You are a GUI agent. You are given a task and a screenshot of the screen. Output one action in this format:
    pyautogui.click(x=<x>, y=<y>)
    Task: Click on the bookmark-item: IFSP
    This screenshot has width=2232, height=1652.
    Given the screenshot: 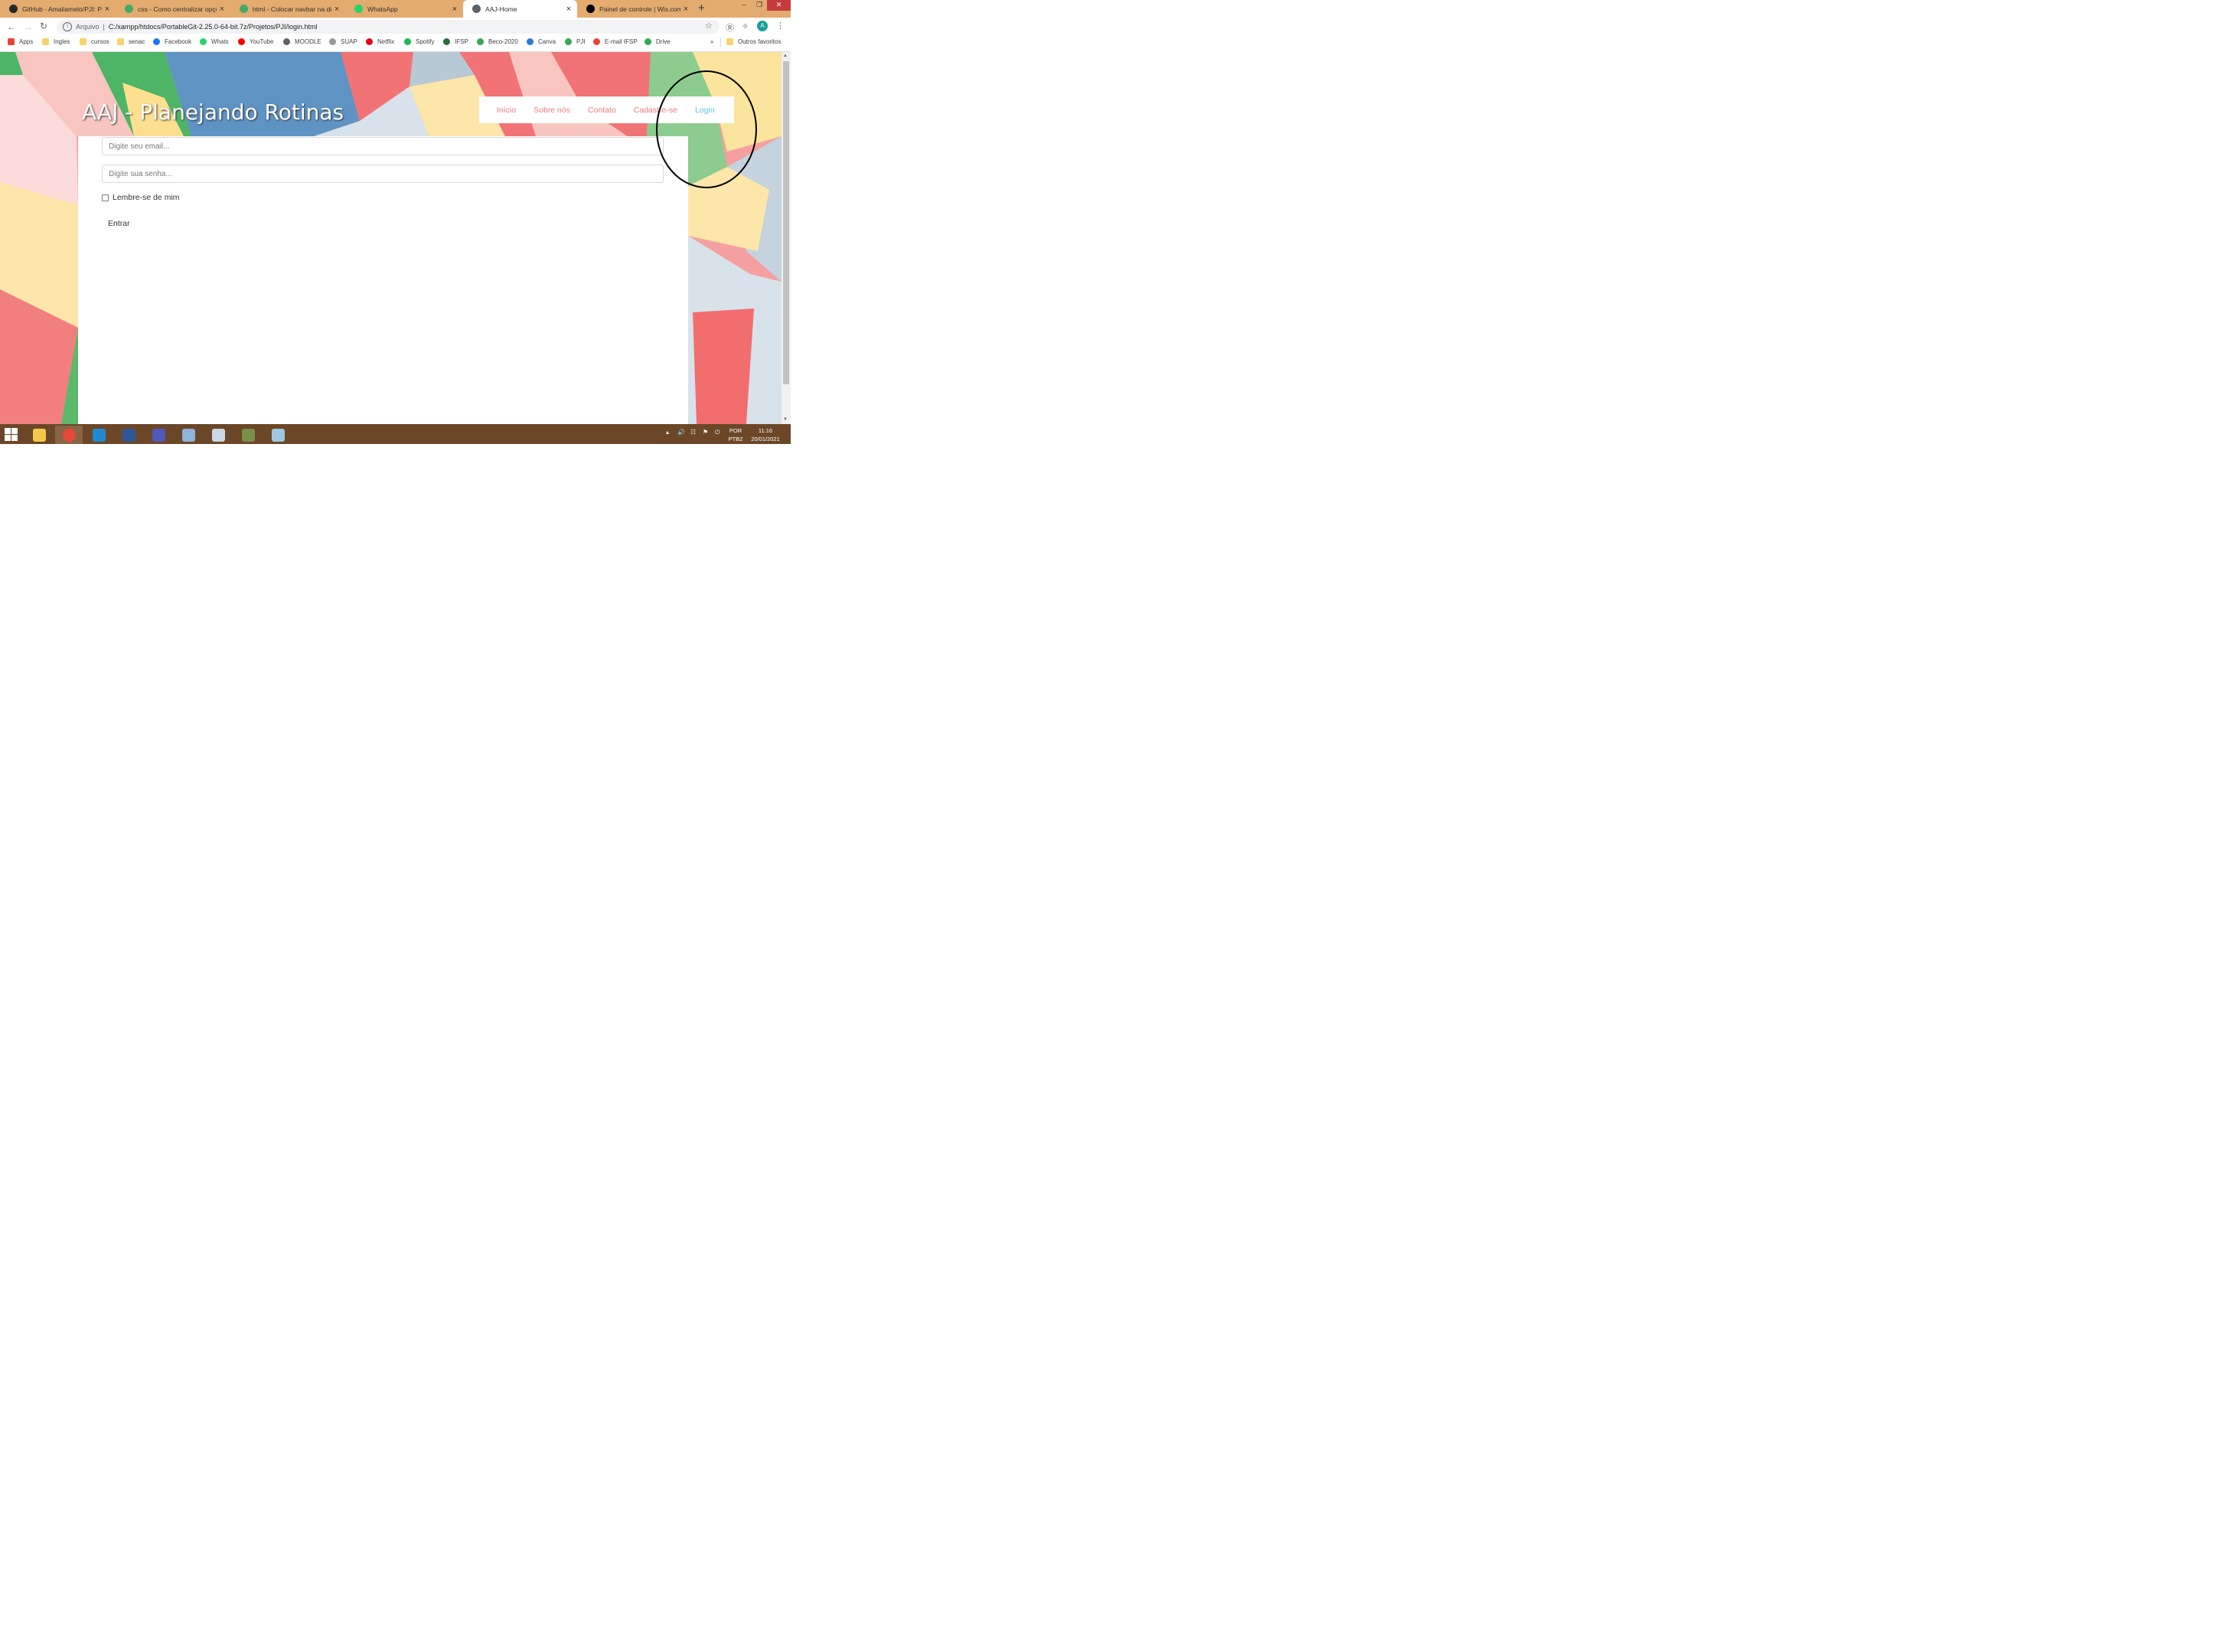 What is the action you would take?
    pyautogui.click(x=455, y=41)
    